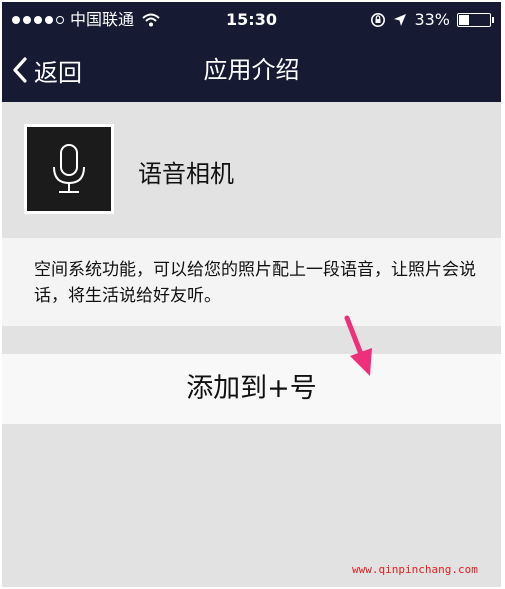 Image resolution: width=505 pixels, height=589 pixels. I want to click on watermark: www.qinpinchang.com, so click(415, 569).